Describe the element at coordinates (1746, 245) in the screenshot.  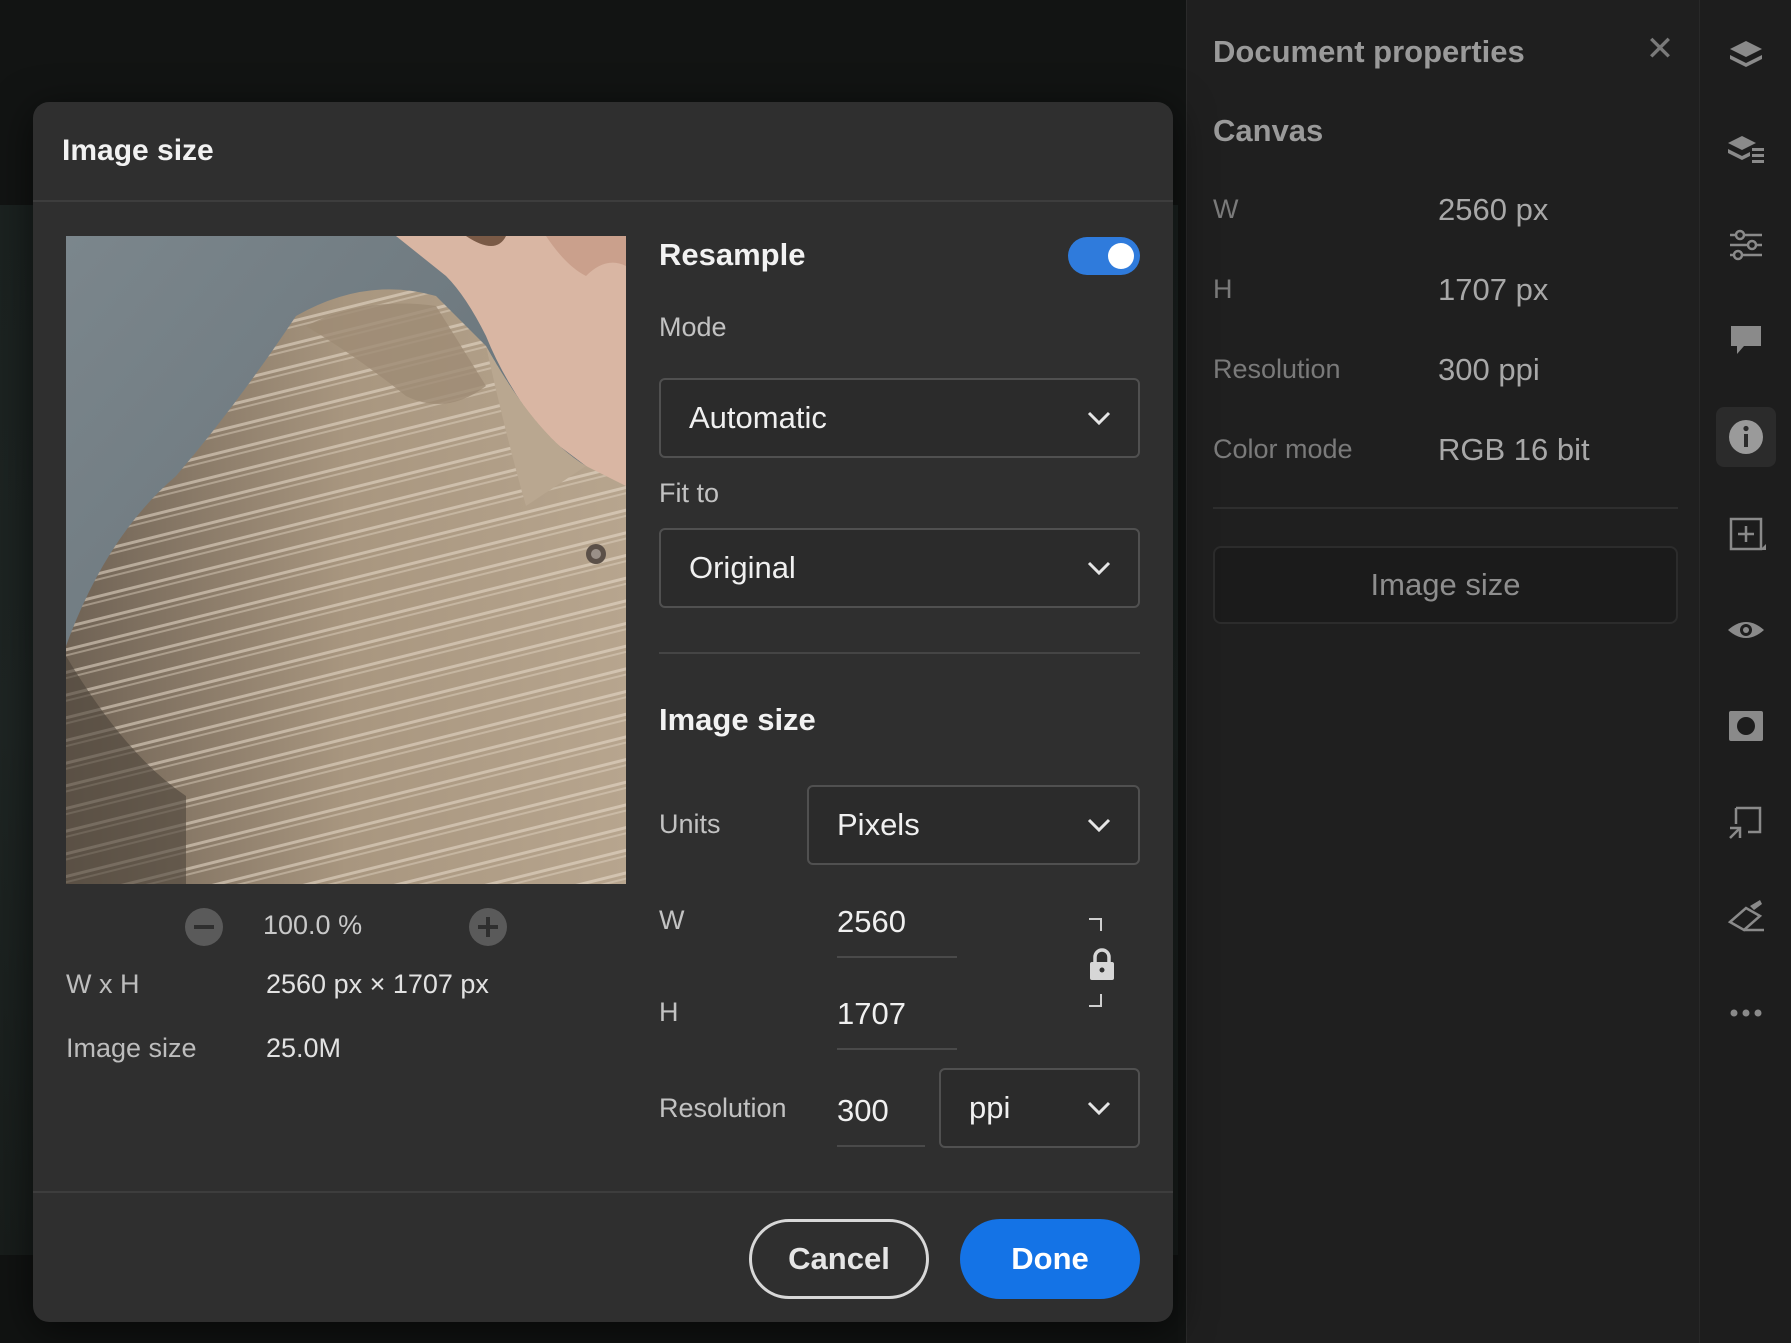
I see `adjustments-icon` at that location.